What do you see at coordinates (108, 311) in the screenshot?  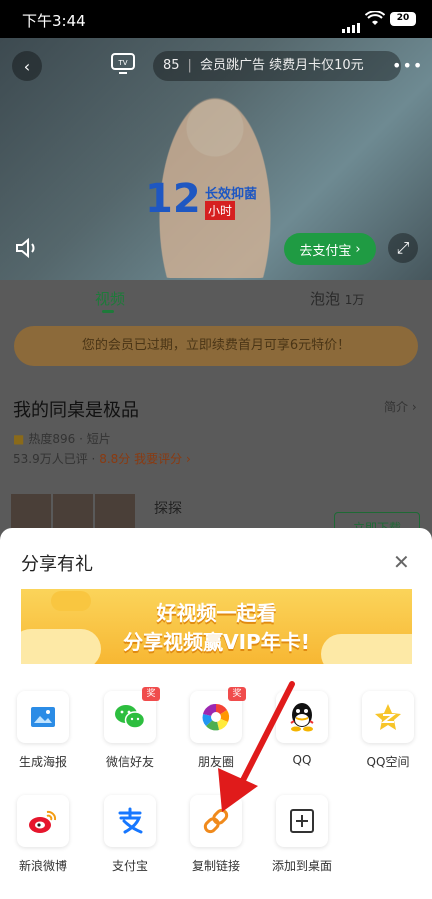 I see `tab-underline` at bounding box center [108, 311].